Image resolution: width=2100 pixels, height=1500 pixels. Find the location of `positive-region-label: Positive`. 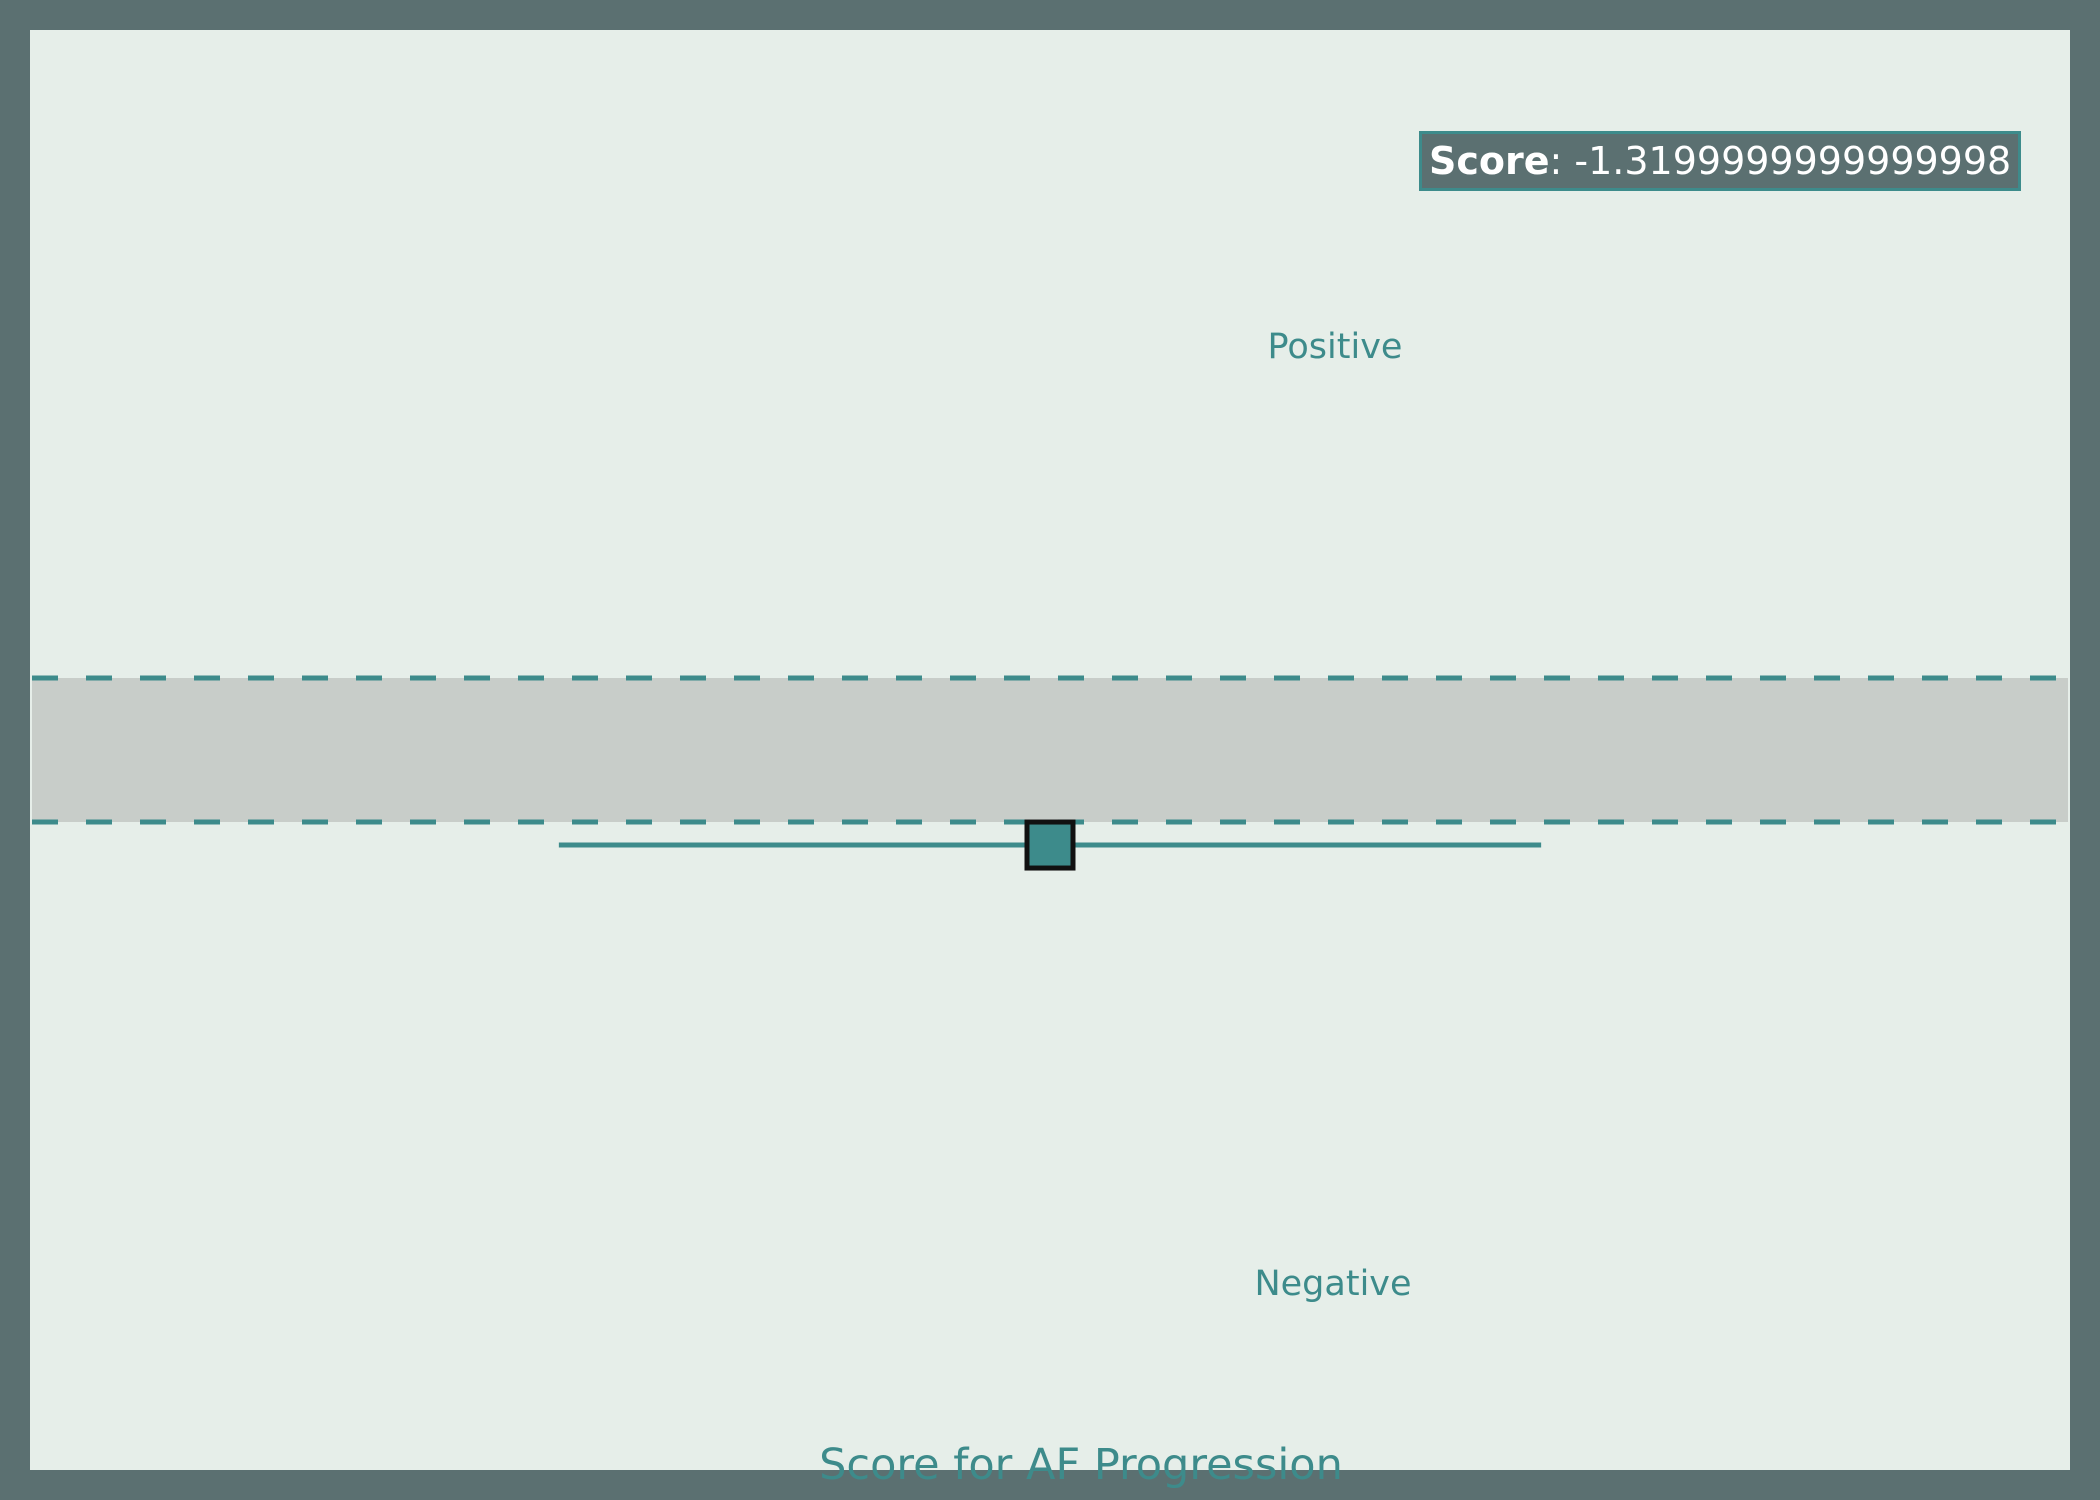

positive-region-label: Positive is located at coordinates (1335, 347).